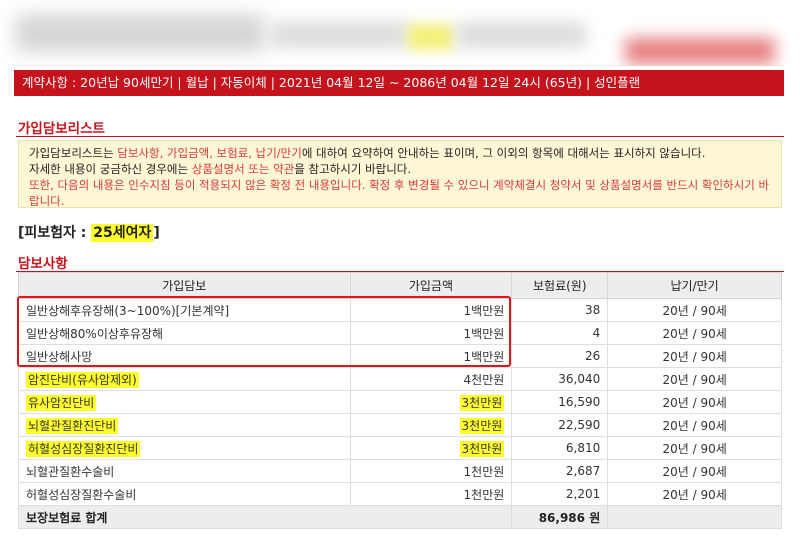  I want to click on table-row: 허혈성심장질환진단비 3천만원 6,810 20년 / 90세, so click(400, 448).